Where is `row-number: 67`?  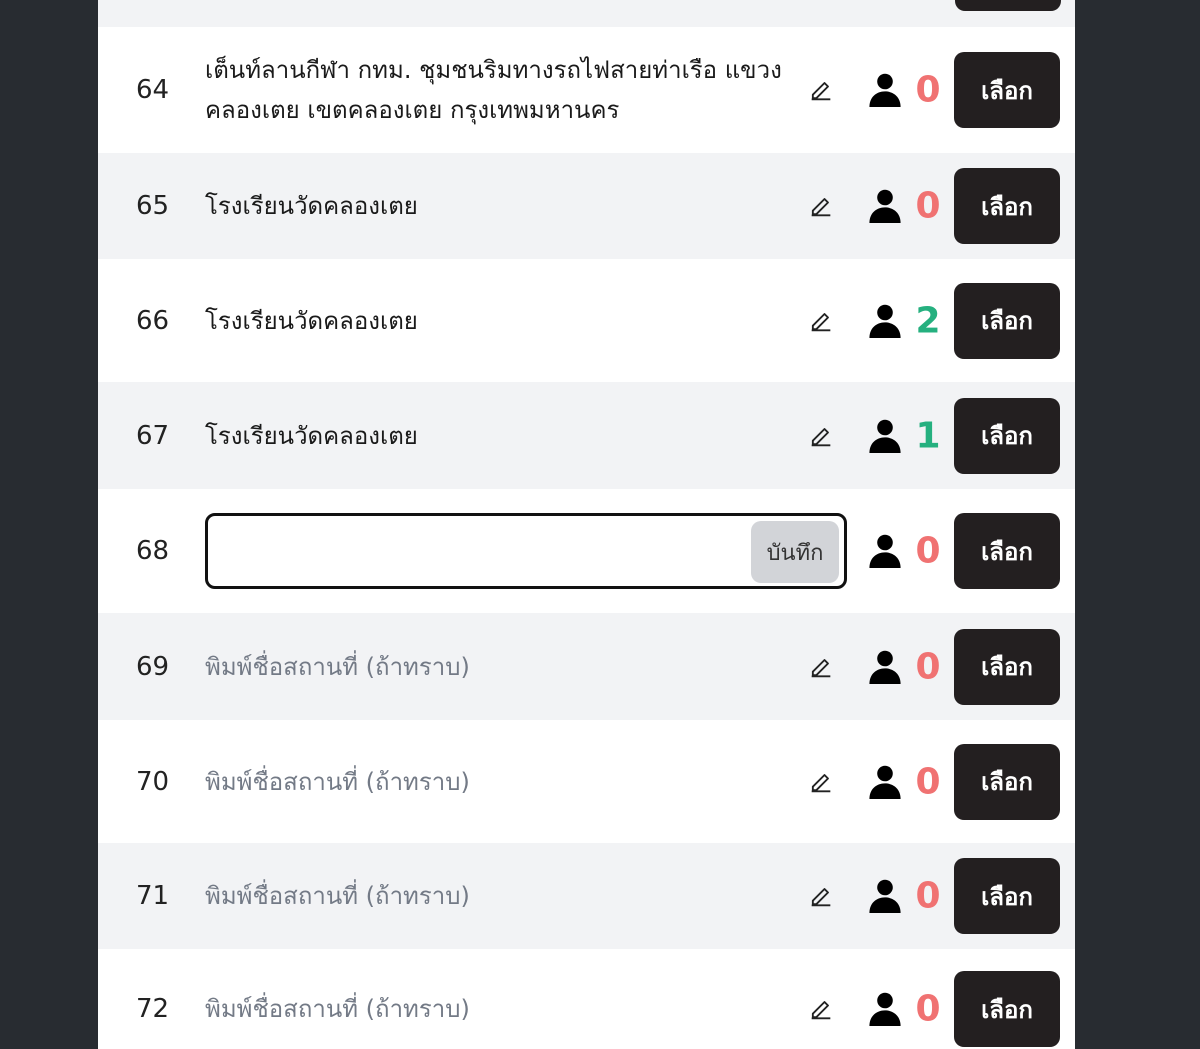 row-number: 67 is located at coordinates (153, 435).